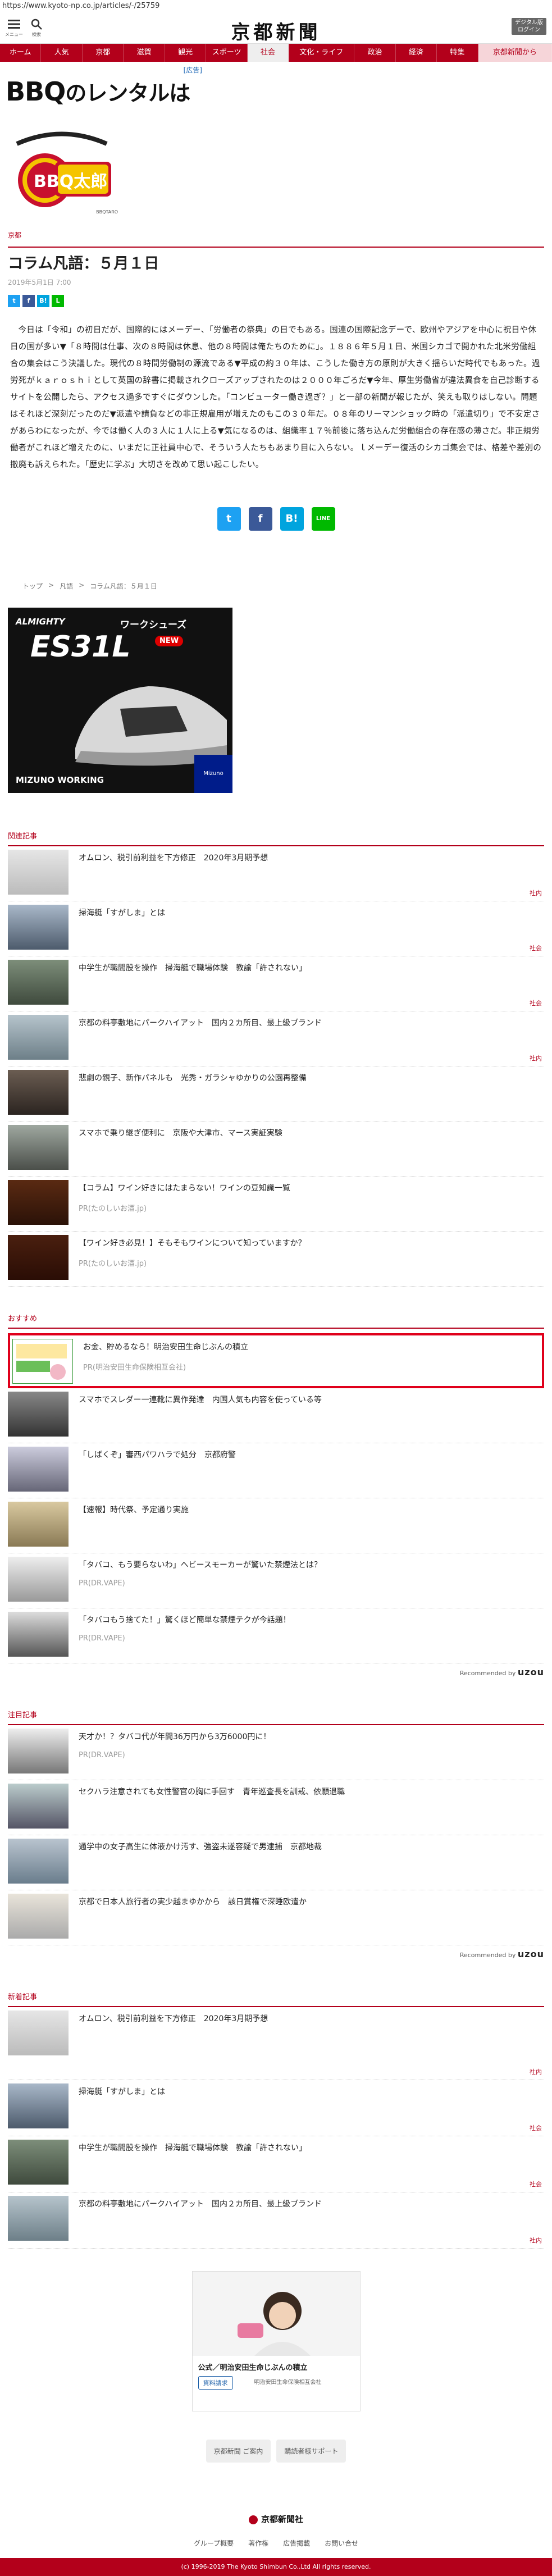 The width and height of the screenshot is (552, 2576). What do you see at coordinates (311, 2451) in the screenshot?
I see `footer-link-support: 購読者様サポート` at bounding box center [311, 2451].